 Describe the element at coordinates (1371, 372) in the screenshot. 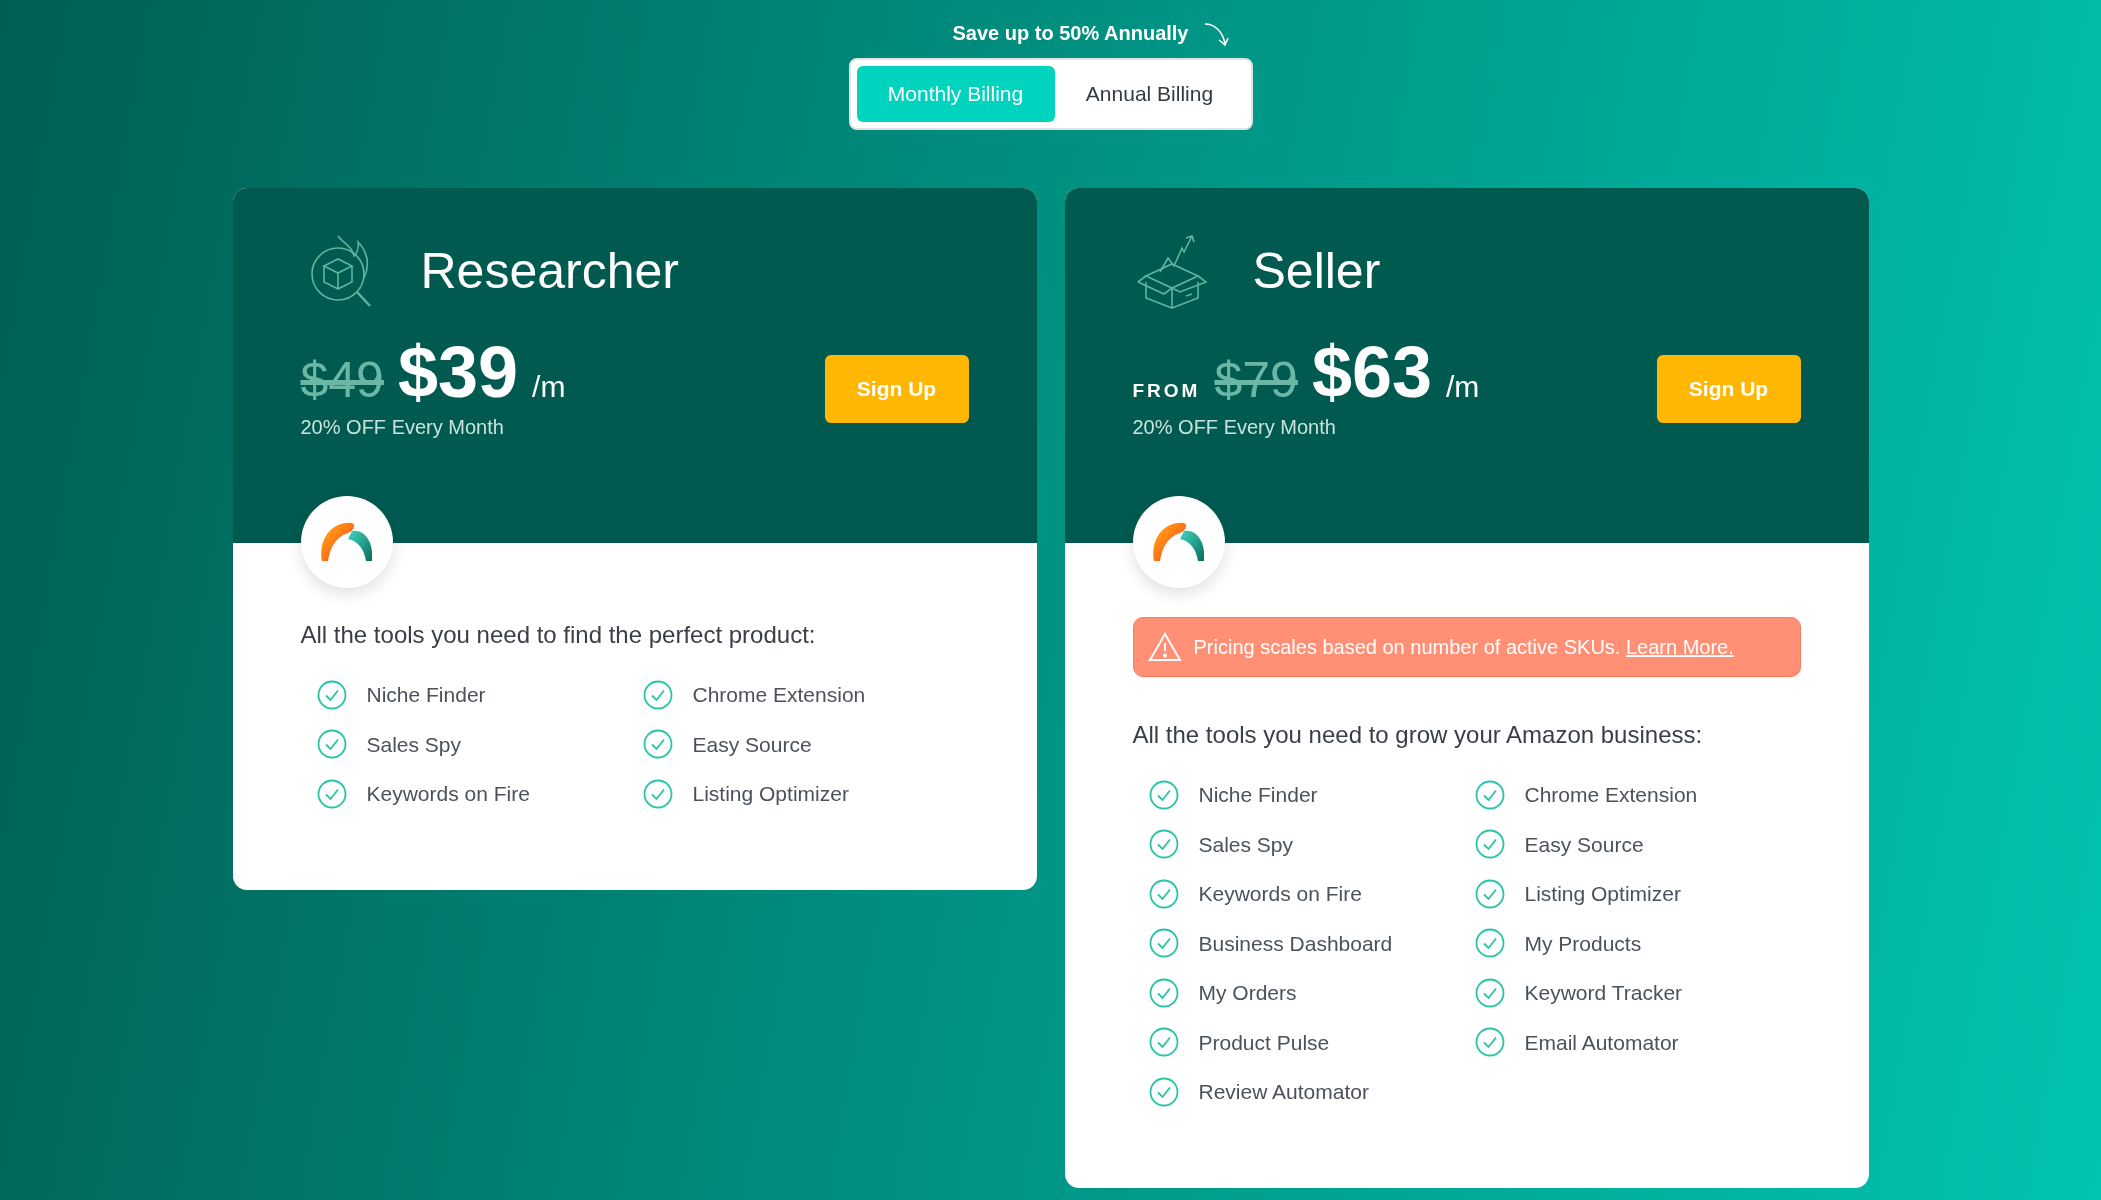

I see `price: $63` at that location.